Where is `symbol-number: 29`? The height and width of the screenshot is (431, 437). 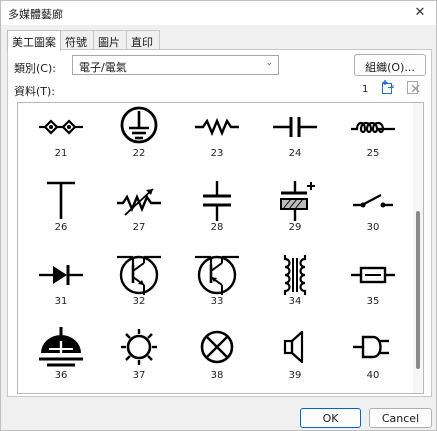 symbol-number: 29 is located at coordinates (295, 227).